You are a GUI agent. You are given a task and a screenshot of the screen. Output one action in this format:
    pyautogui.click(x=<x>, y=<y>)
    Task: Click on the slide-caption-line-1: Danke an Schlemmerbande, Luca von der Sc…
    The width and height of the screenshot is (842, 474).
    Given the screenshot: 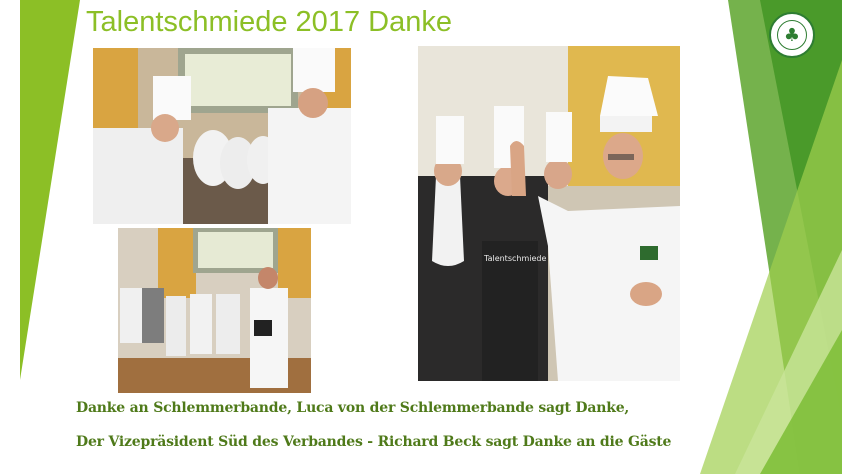 What is the action you would take?
    pyautogui.click(x=353, y=408)
    